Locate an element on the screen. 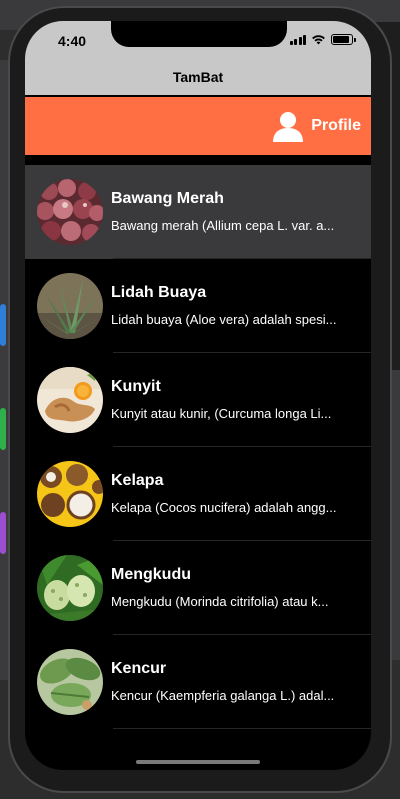  profile-button: Profile is located at coordinates (316, 126).